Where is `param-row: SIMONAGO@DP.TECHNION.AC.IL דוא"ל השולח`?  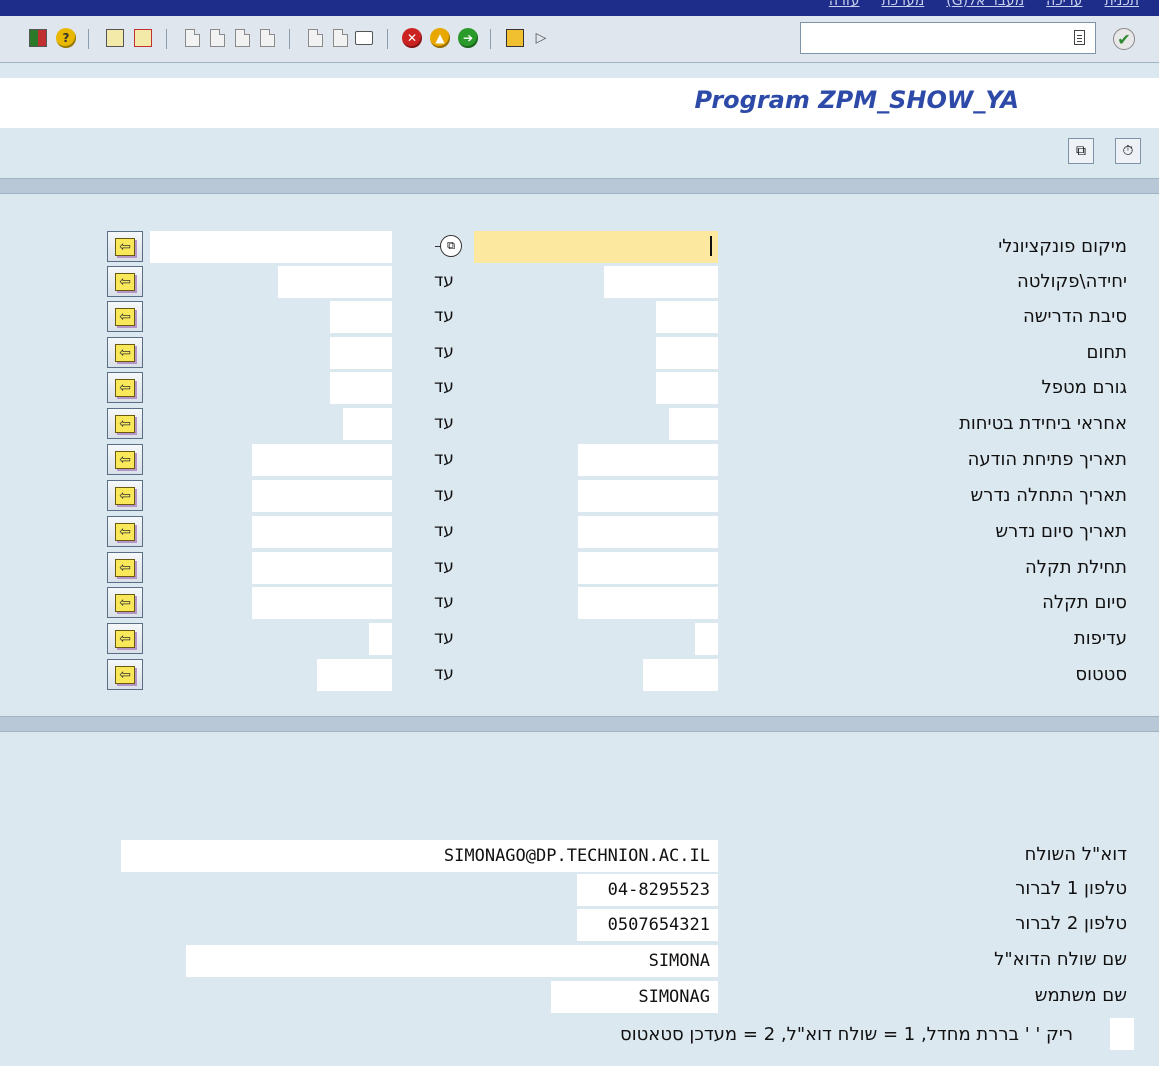
param-row: SIMONAGO@DP.TECHNION.AC.IL דוא"ל השולח is located at coordinates (579, 857).